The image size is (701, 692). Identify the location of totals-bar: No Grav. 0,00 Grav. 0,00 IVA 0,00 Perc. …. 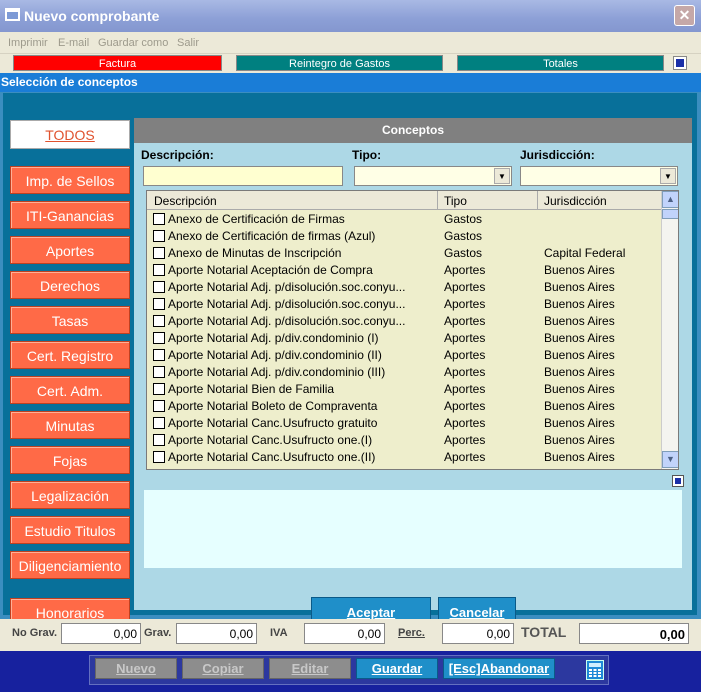
(350, 634).